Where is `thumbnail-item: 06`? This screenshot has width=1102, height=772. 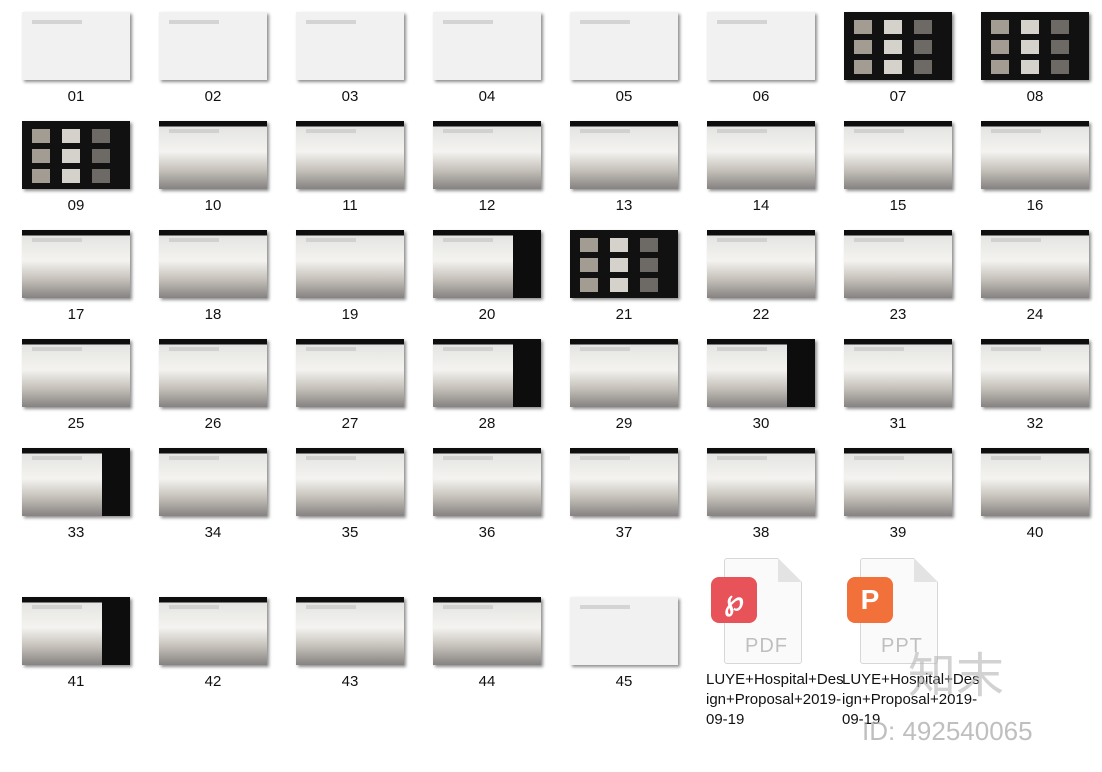 thumbnail-item: 06 is located at coordinates (775, 66).